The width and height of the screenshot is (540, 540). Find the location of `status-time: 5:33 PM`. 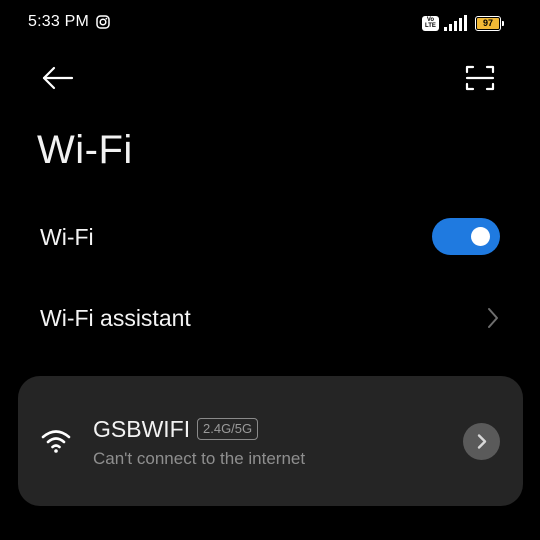

status-time: 5:33 PM is located at coordinates (58, 21).